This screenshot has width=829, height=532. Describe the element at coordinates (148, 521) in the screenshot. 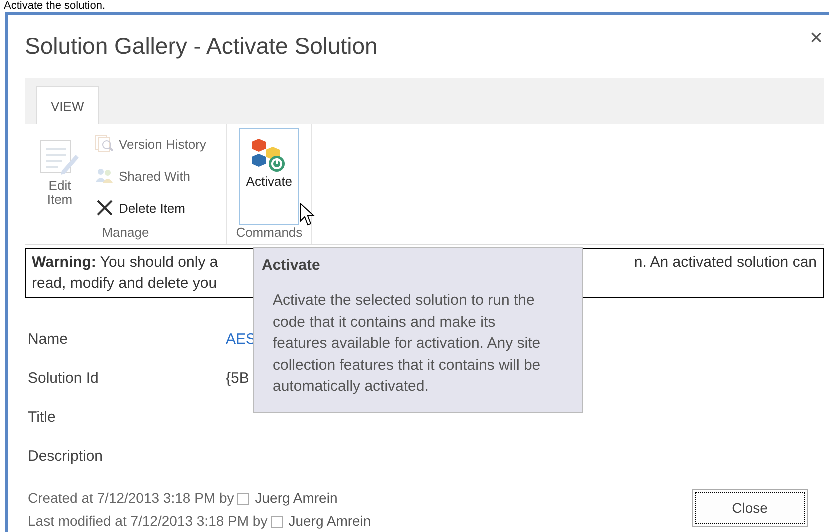

I see `audit-text: Last modified at 7/12/2013 3:18 PM by` at that location.